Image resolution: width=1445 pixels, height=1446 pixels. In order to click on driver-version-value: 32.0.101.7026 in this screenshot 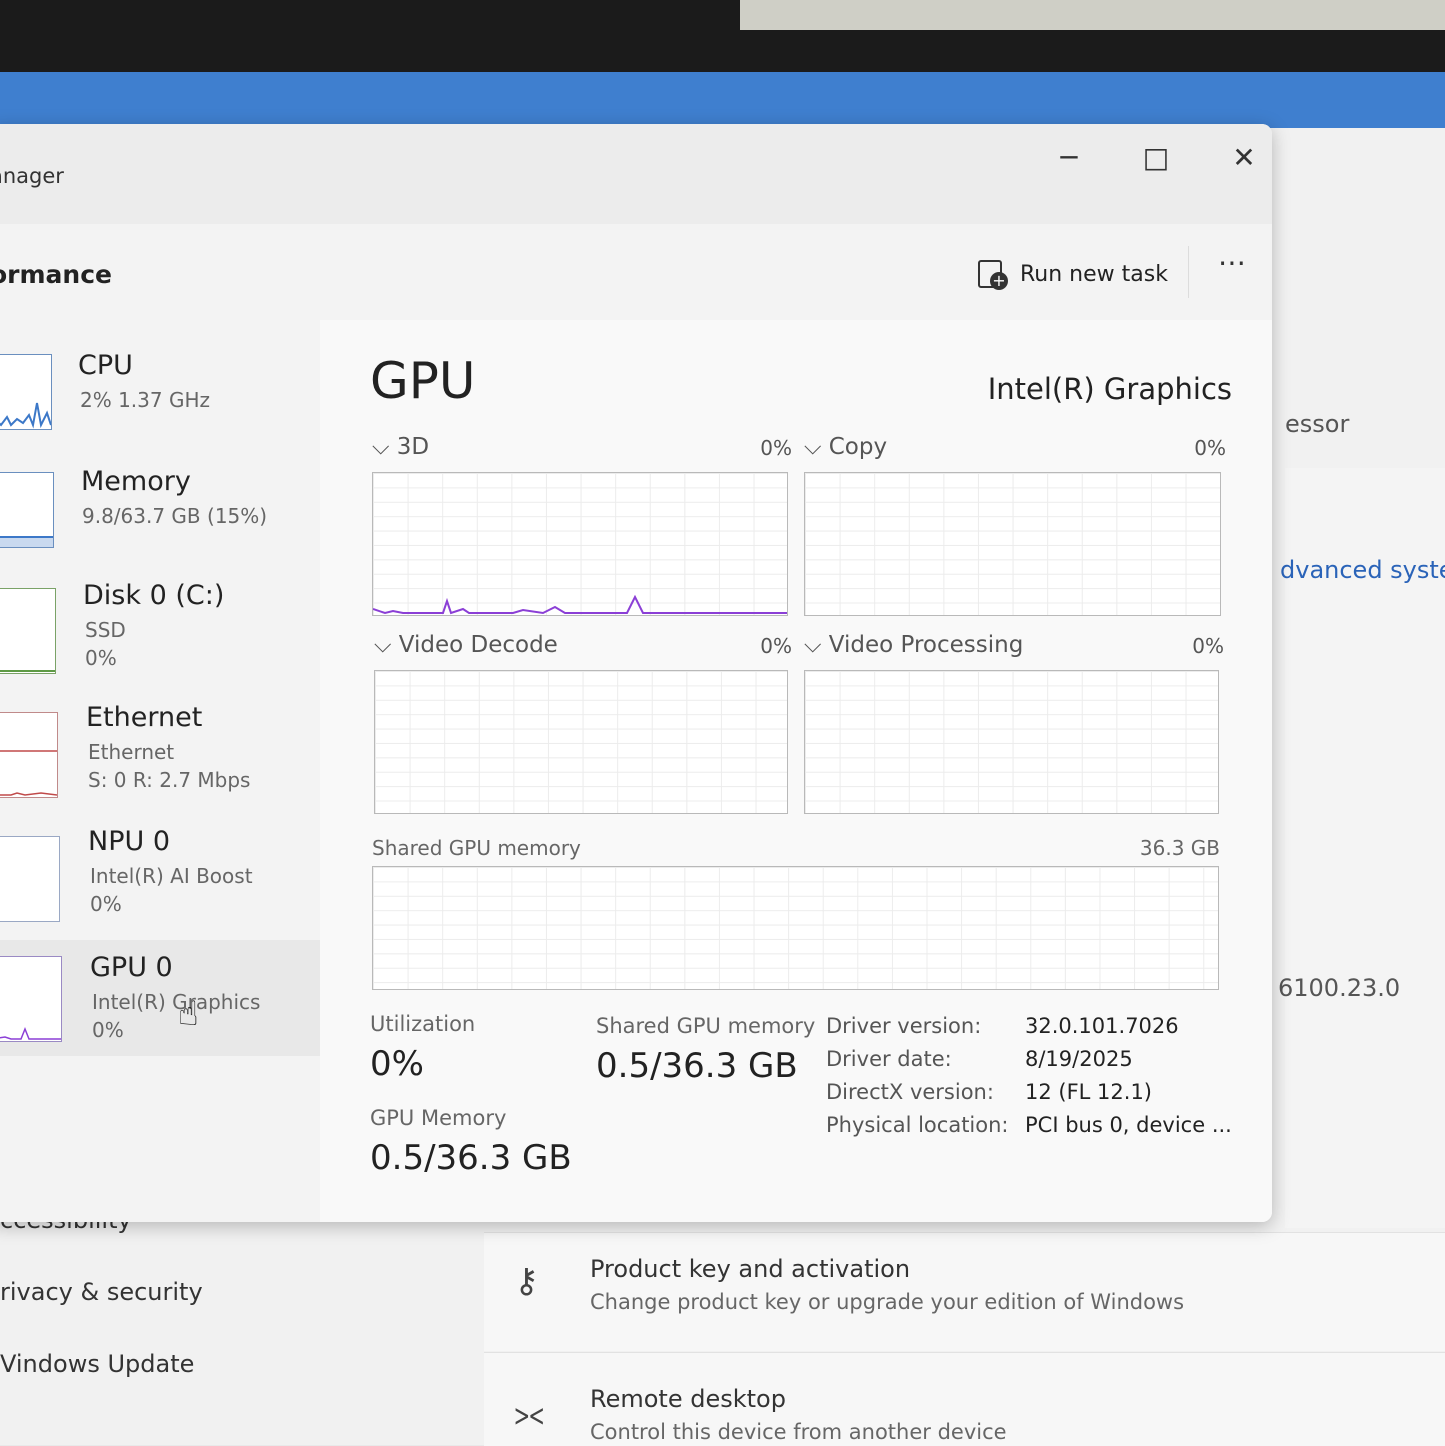, I will do `click(1102, 1026)`.